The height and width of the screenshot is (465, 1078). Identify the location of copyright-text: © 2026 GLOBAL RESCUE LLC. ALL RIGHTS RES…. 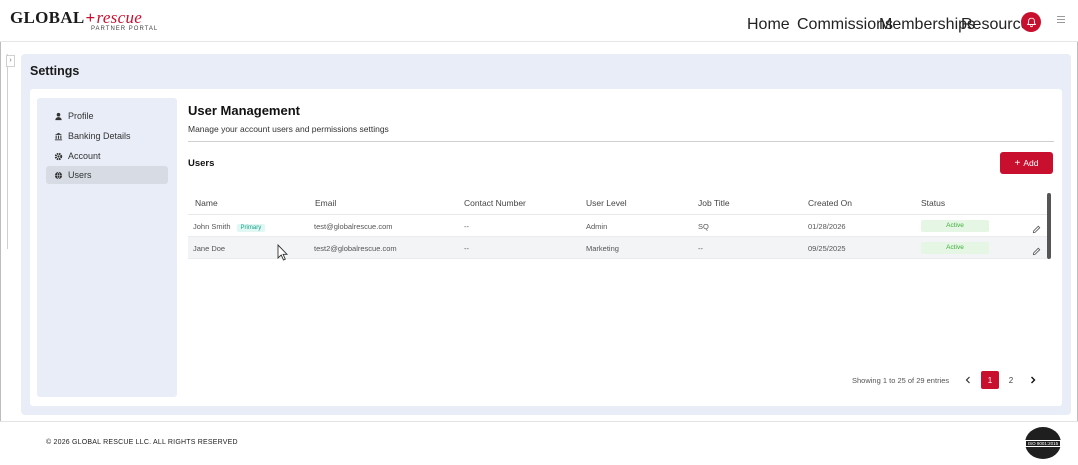
(142, 442).